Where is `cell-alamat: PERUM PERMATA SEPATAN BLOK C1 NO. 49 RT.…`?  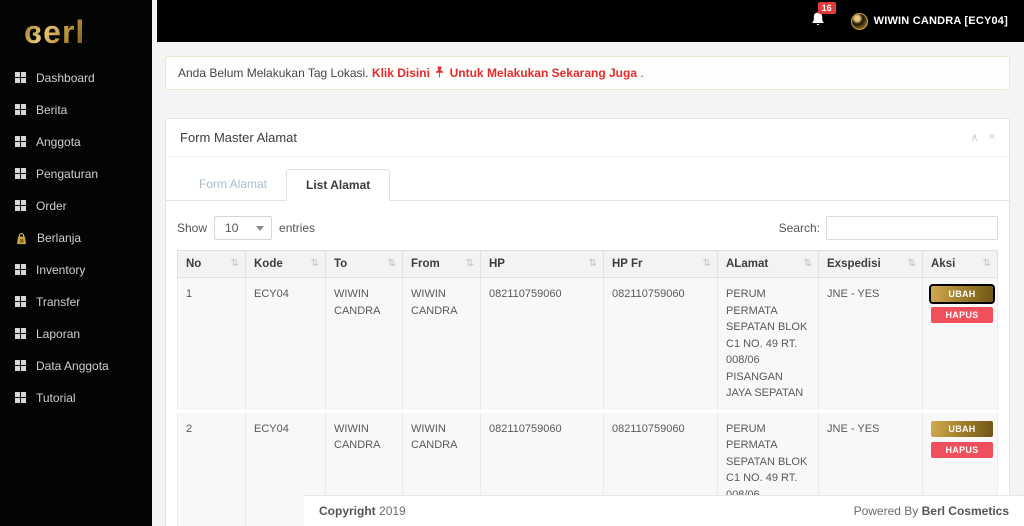
cell-alamat: PERUM PERMATA SEPATAN BLOK C1 NO. 49 RT.… is located at coordinates (768, 345).